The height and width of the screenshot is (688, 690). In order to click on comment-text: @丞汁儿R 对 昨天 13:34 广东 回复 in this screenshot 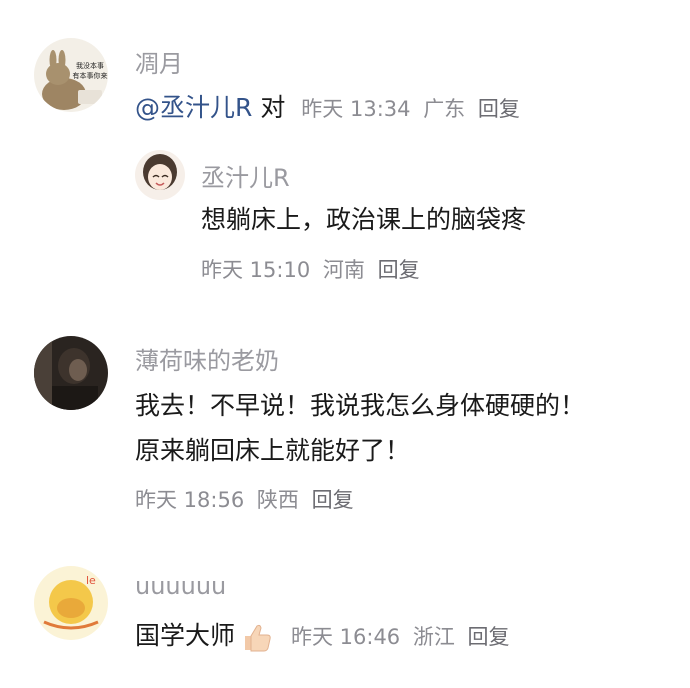, I will do `click(327, 106)`.